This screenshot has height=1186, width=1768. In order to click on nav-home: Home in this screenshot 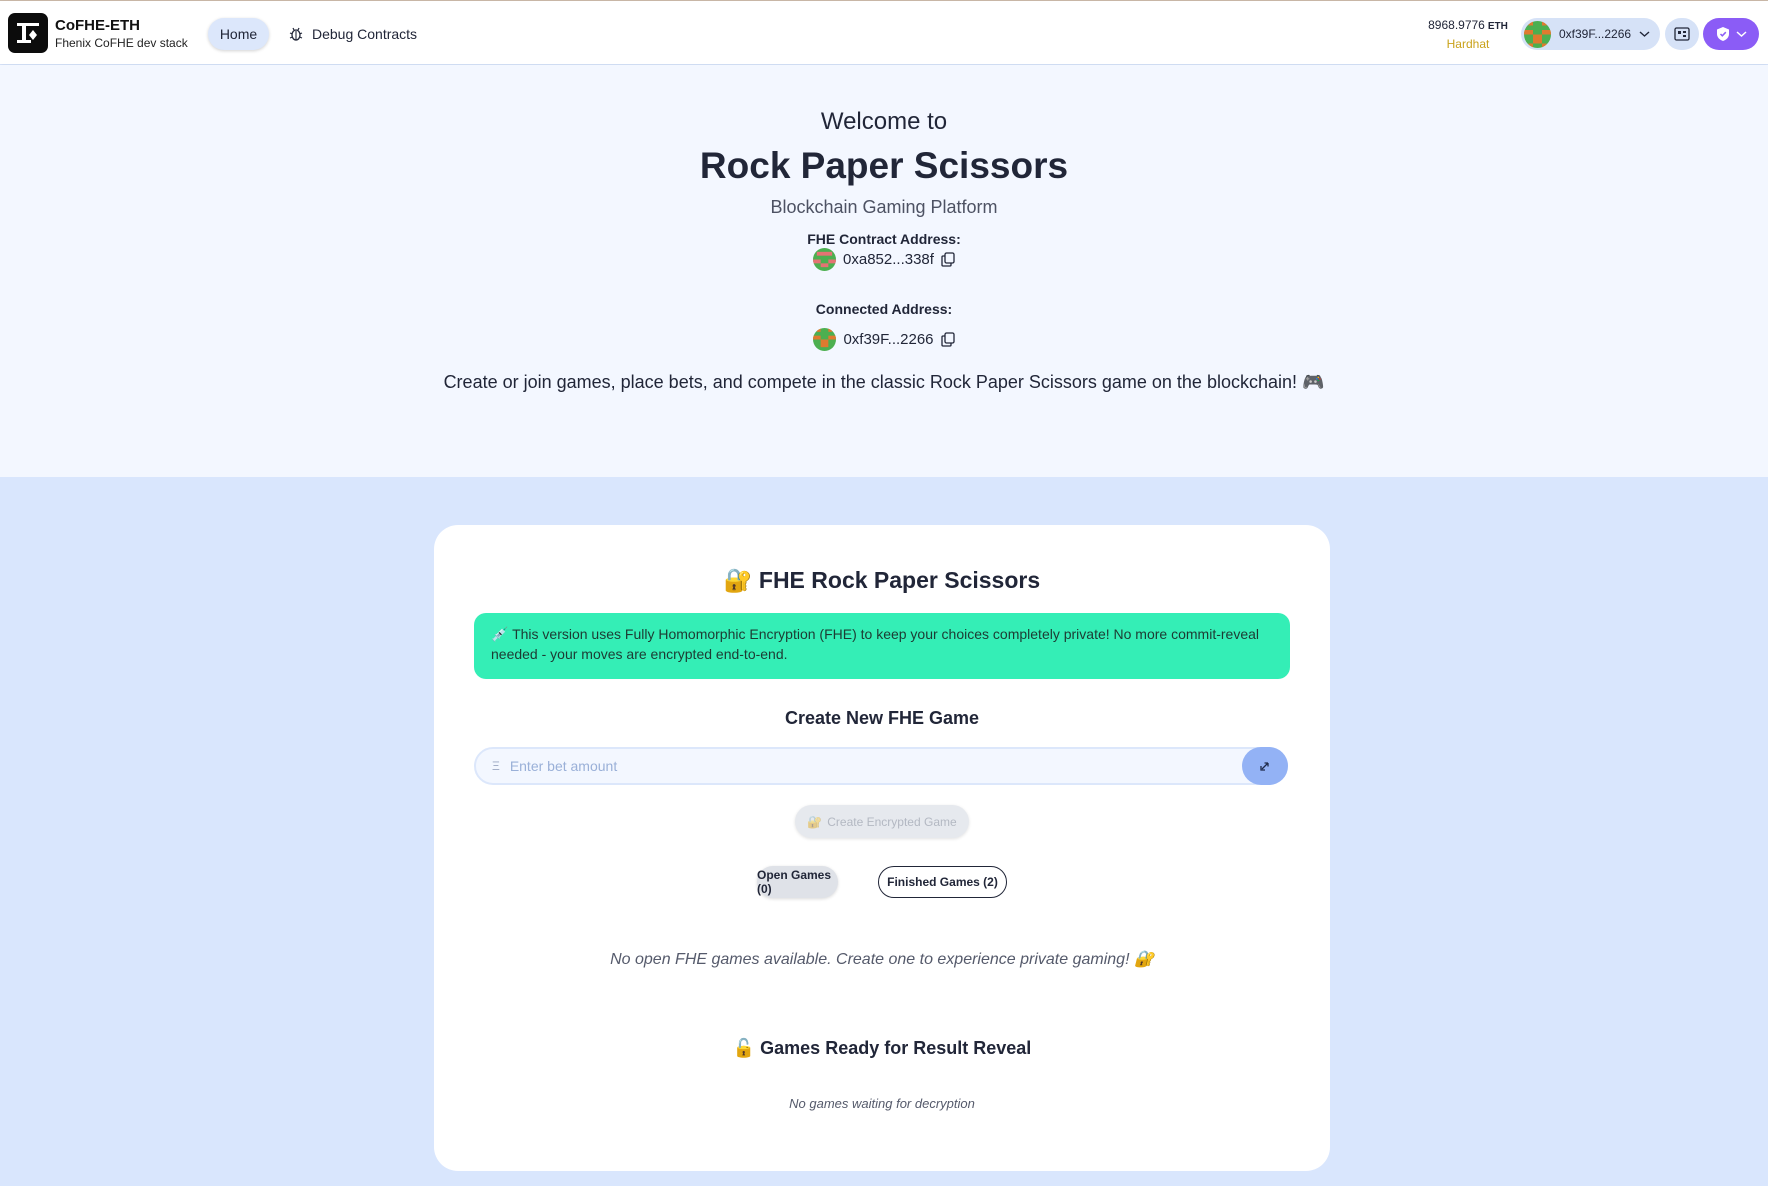, I will do `click(238, 34)`.